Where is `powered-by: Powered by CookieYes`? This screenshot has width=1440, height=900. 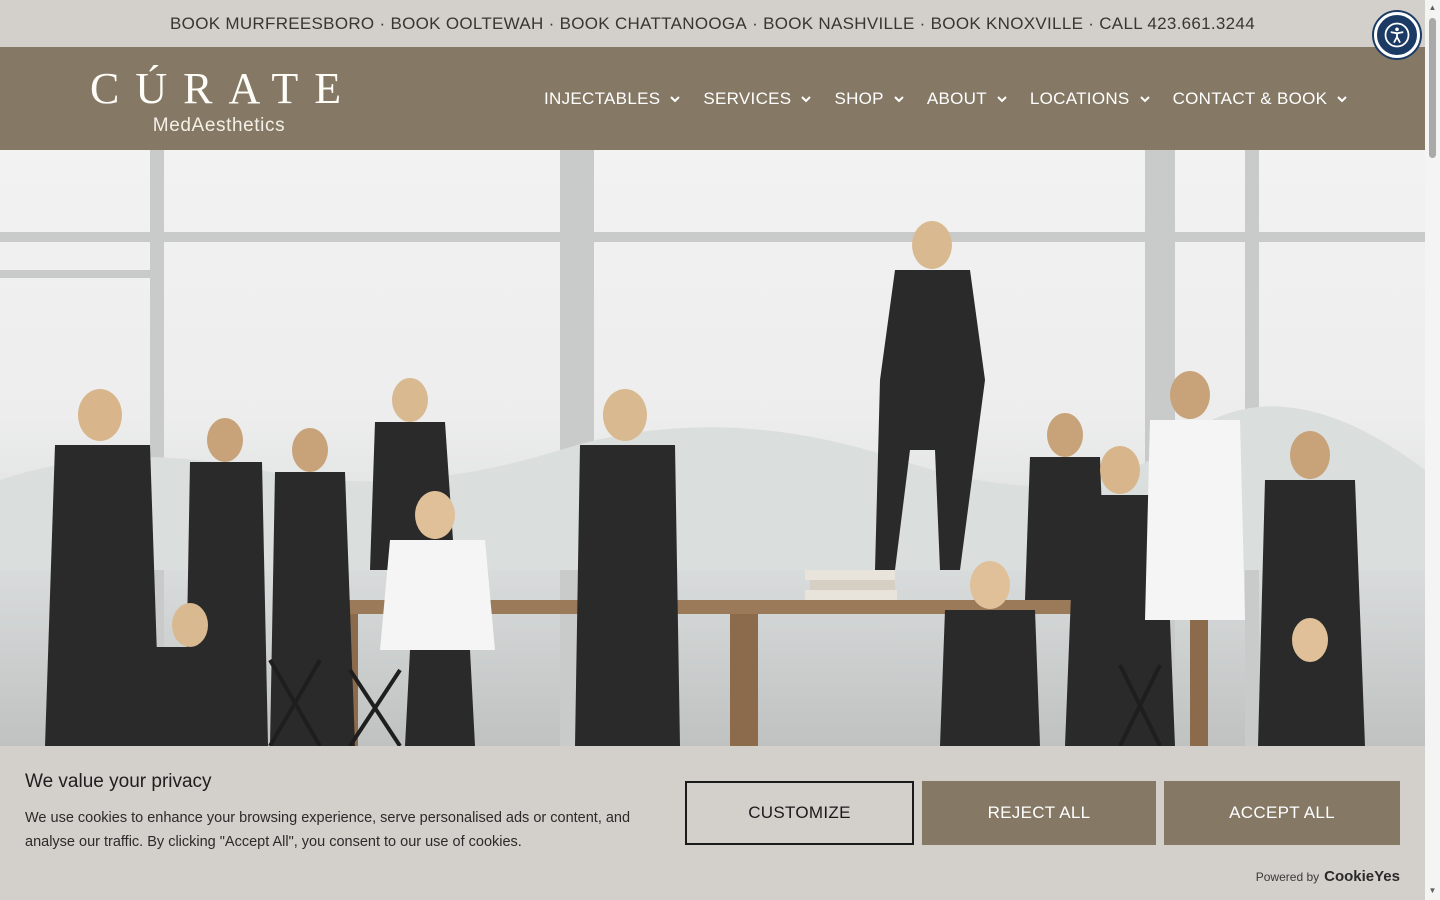 powered-by: Powered by CookieYes is located at coordinates (1328, 876).